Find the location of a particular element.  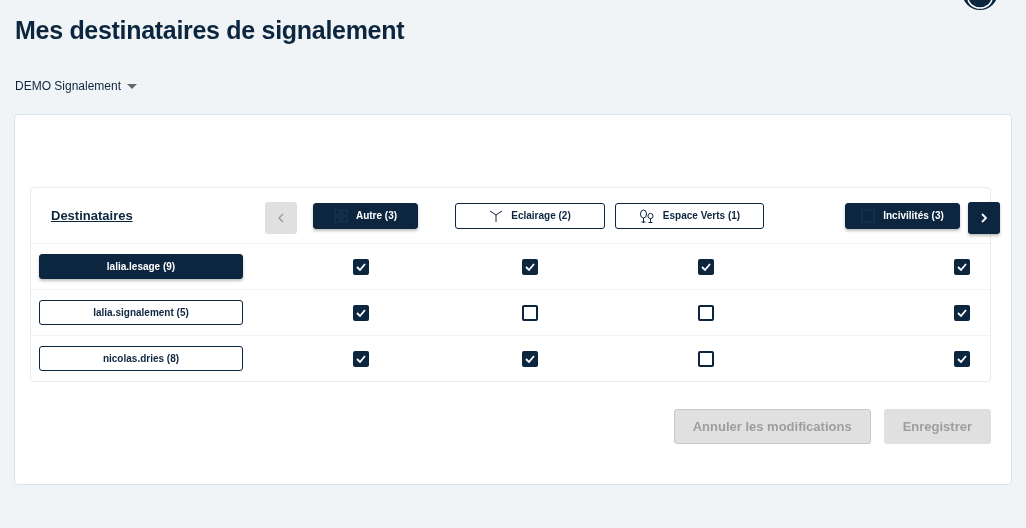

chevron-left-icon is located at coordinates (281, 217).